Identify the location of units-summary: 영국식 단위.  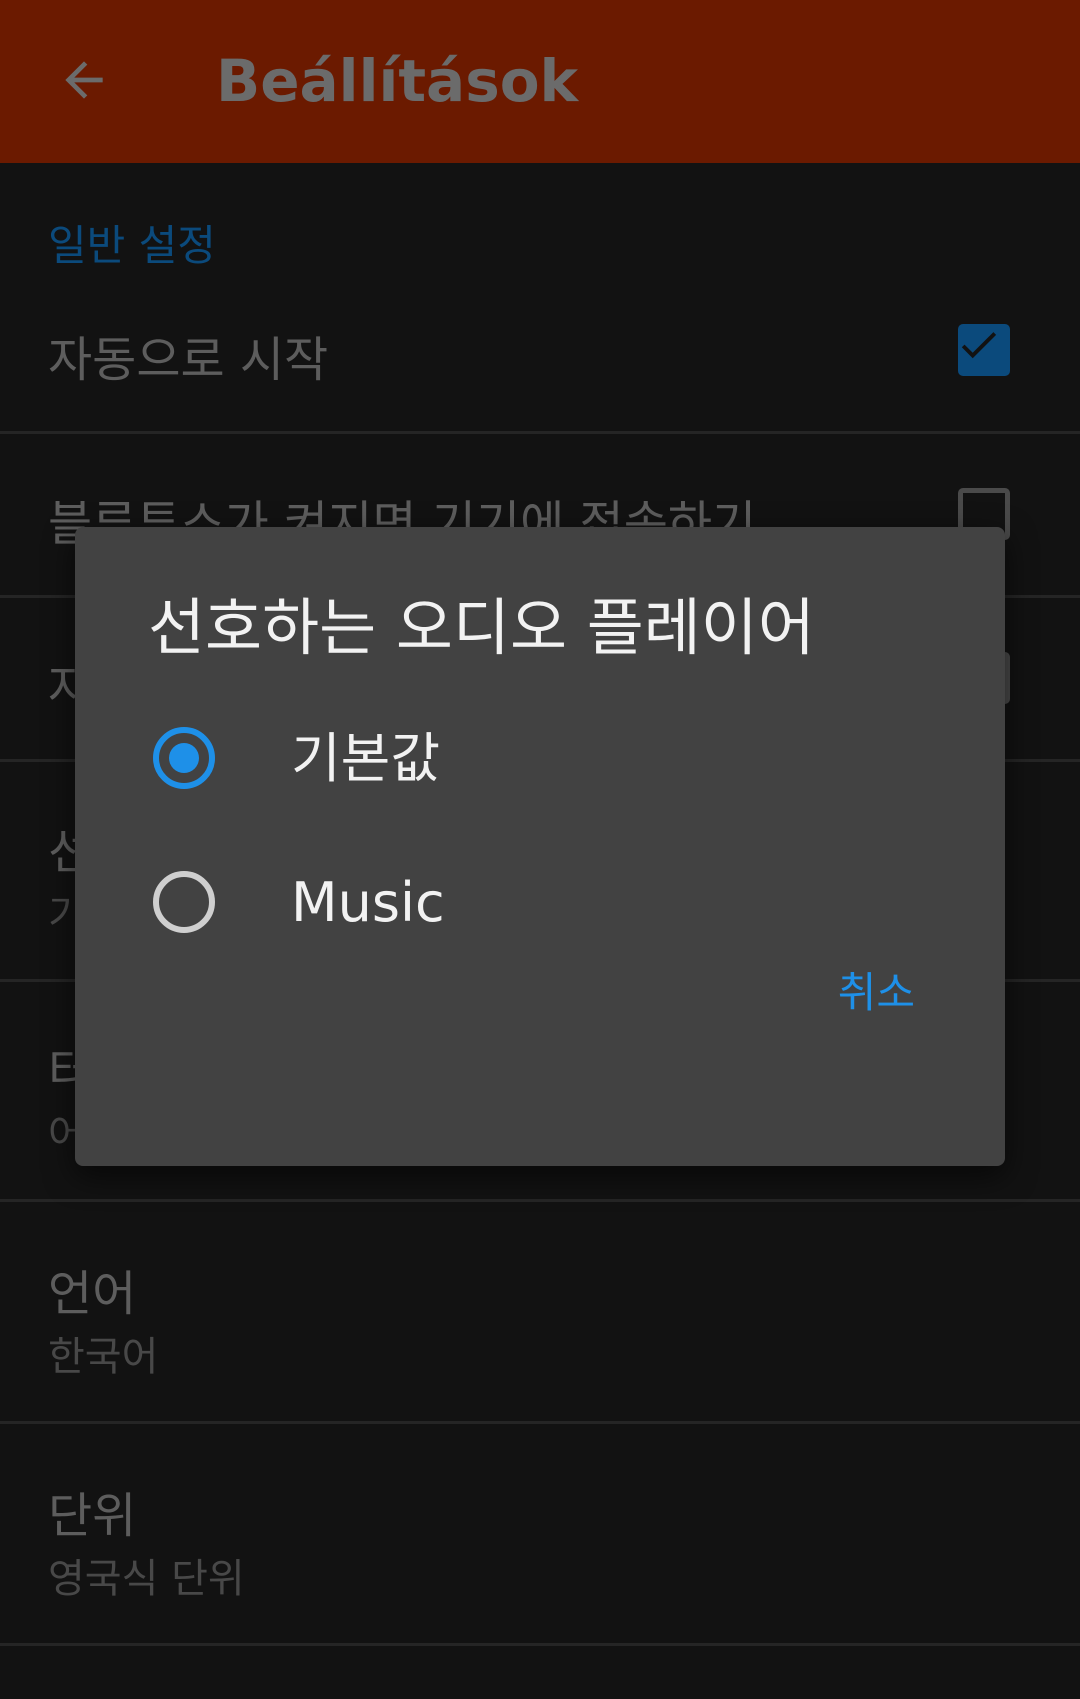
(146, 1579).